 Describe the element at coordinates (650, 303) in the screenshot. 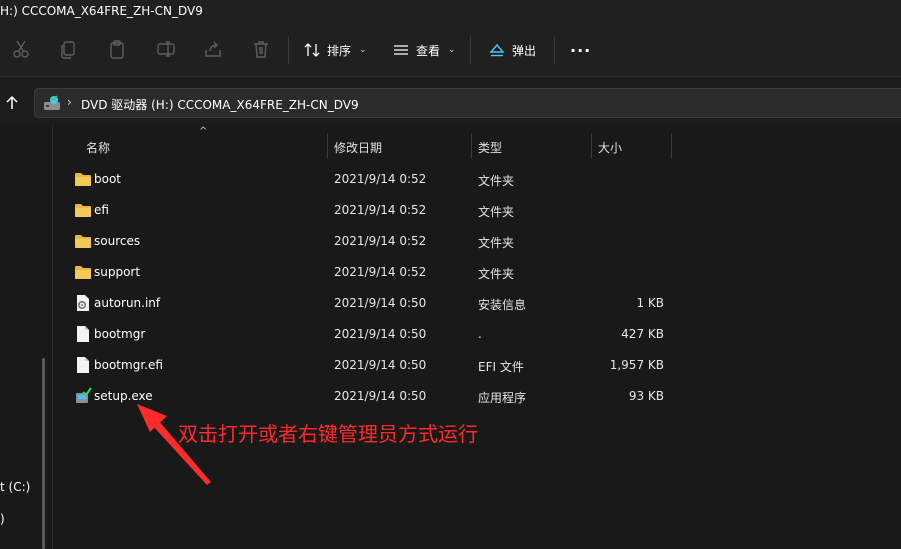

I see `file-size: 1 KB` at that location.